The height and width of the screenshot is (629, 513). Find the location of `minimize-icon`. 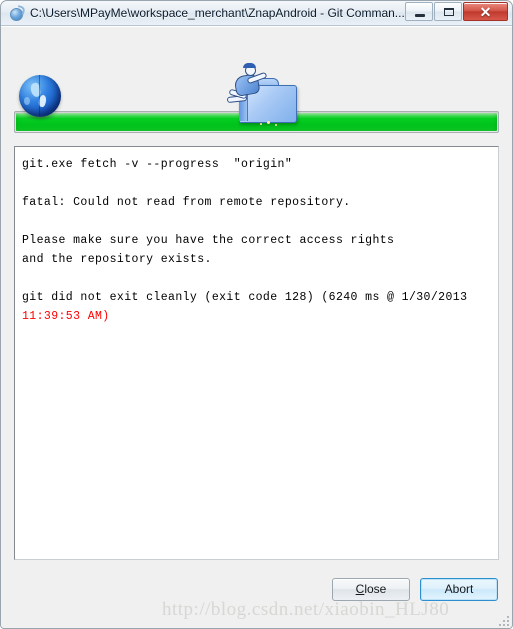

minimize-icon is located at coordinates (420, 15).